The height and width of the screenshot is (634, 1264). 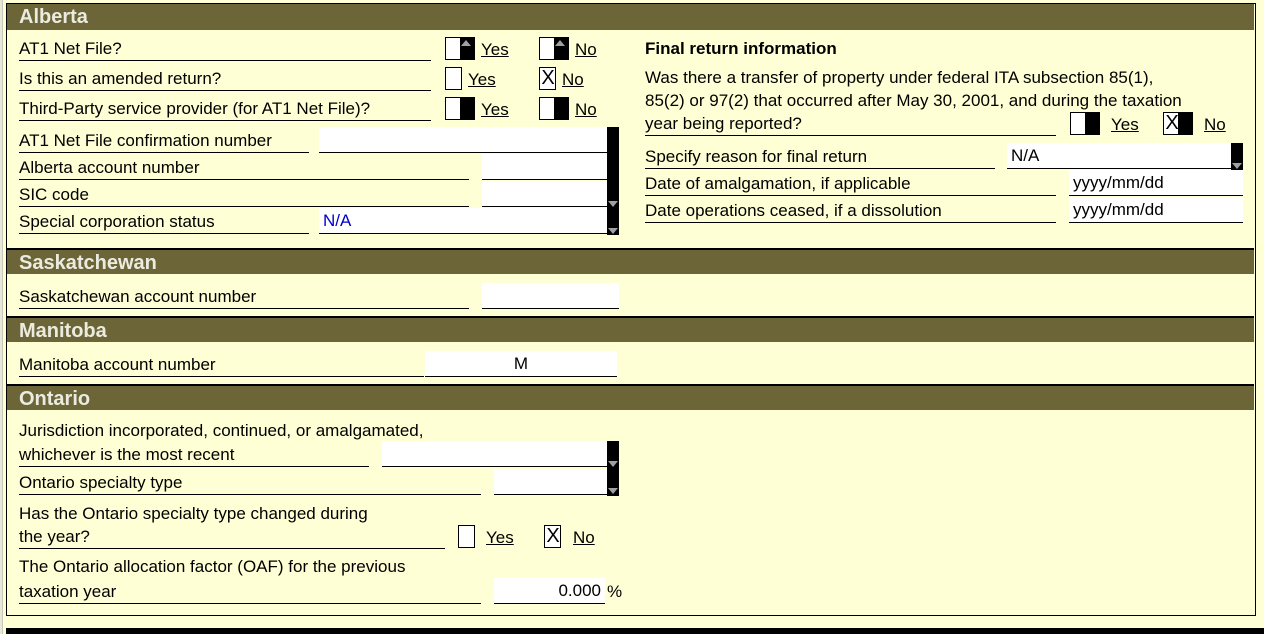 What do you see at coordinates (250, 484) in the screenshot?
I see `specialty-type-label: Ontario specialty type` at bounding box center [250, 484].